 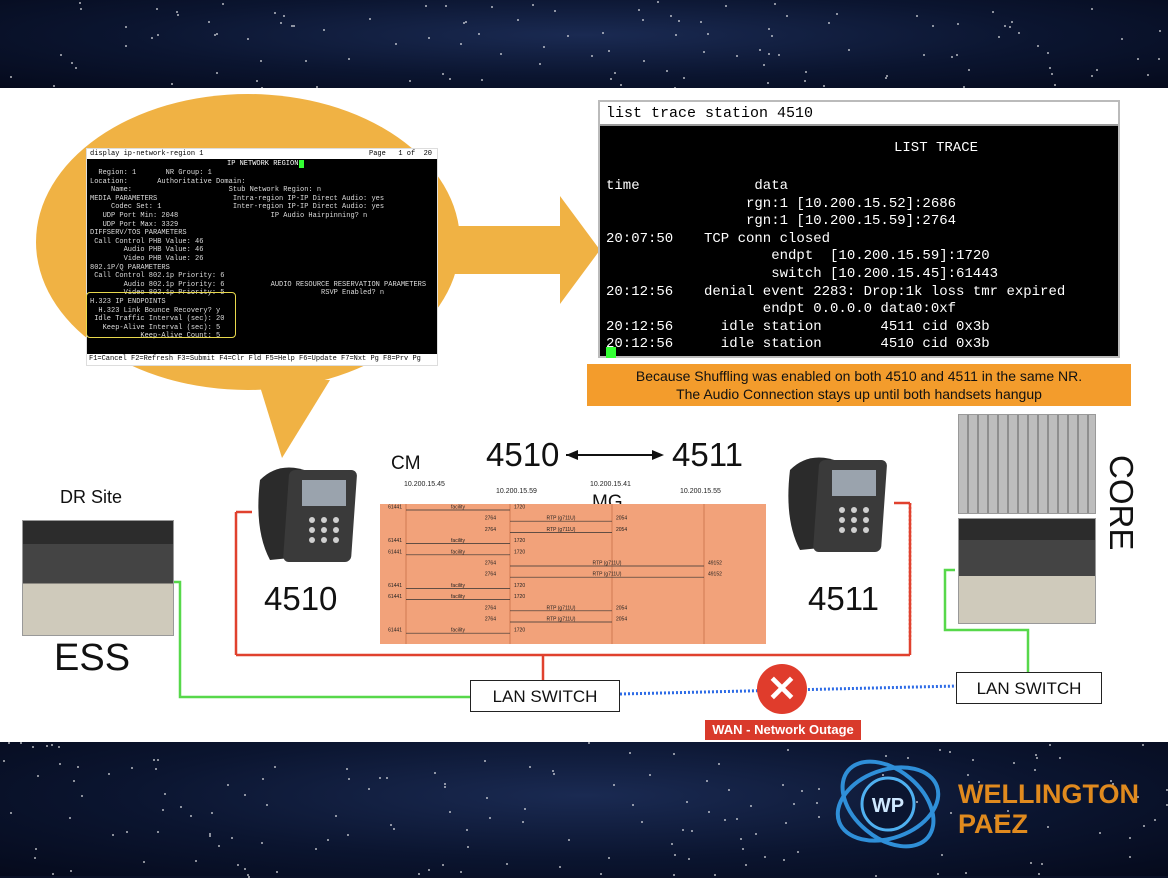 I want to click on terminal-line: DIFFSERV/TOS PARAMETERS, so click(x=138, y=233).